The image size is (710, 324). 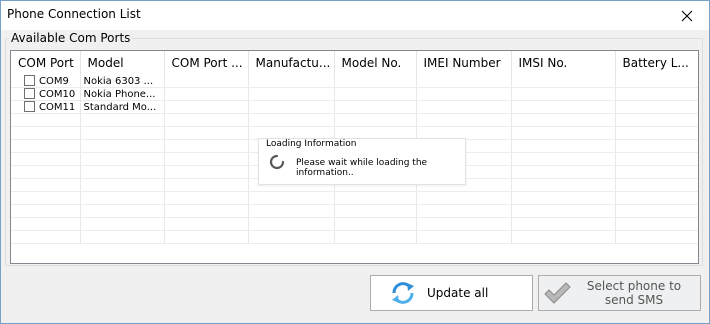 I want to click on col-header-imsi: IMSI No., so click(x=563, y=63).